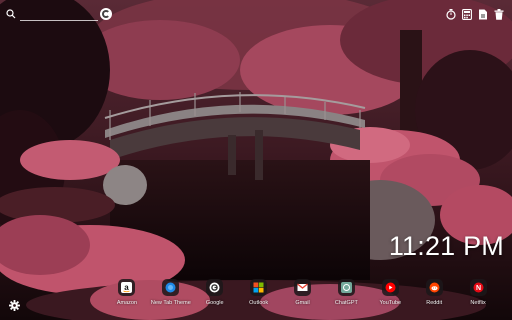 The width and height of the screenshot is (512, 320). I want to click on google-icon, so click(215, 287).